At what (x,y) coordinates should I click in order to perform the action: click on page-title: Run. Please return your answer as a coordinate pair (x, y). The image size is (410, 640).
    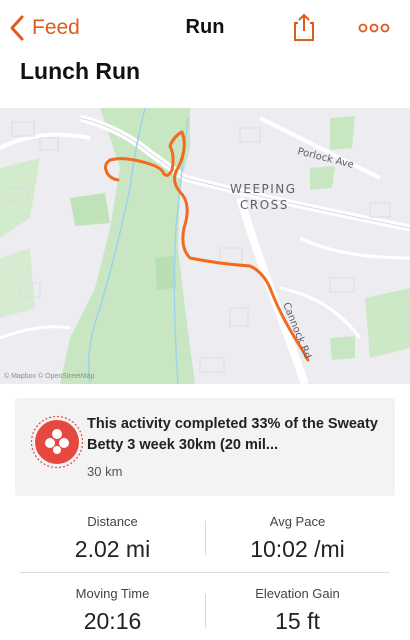
    Looking at the image, I should click on (205, 27).